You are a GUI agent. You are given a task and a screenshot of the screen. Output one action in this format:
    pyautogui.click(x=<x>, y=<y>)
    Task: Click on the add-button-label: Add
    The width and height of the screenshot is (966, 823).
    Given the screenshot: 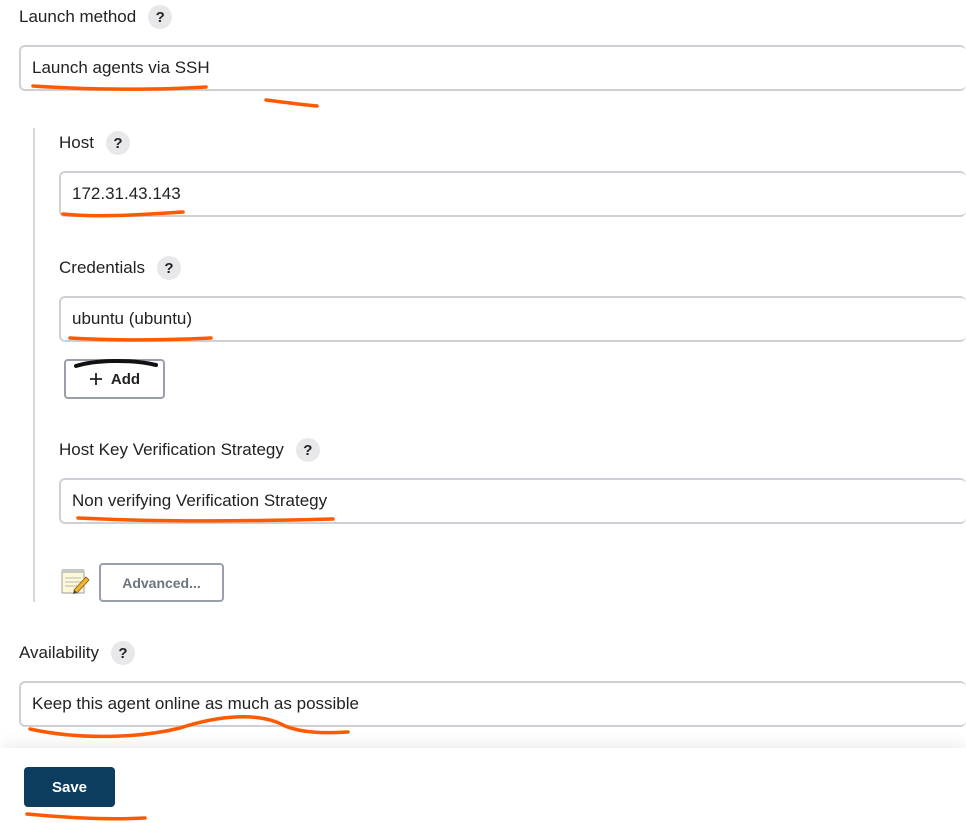 What is the action you would take?
    pyautogui.click(x=125, y=379)
    